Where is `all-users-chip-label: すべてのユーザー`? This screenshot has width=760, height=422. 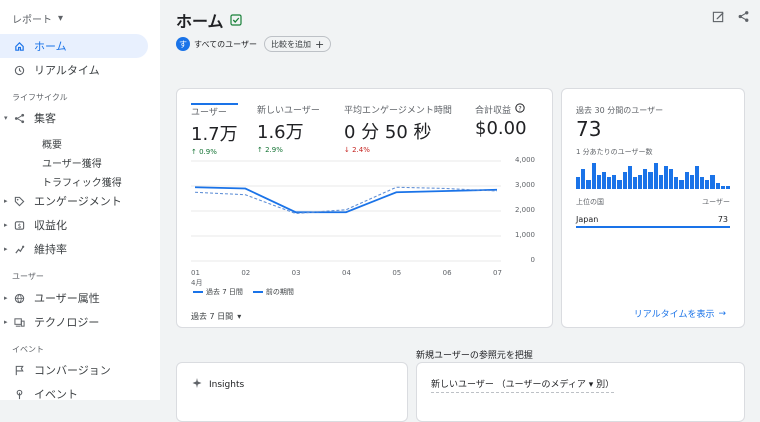
all-users-chip-label: すべてのユーザー is located at coordinates (225, 44).